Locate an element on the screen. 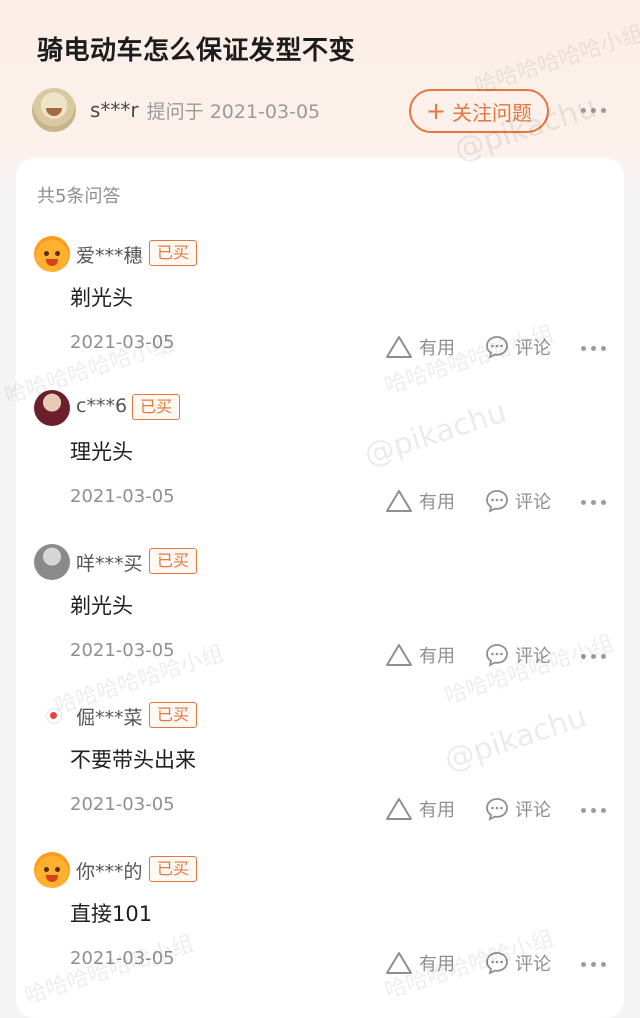 The width and height of the screenshot is (640, 1018). answers-count: 共5条问答 is located at coordinates (79, 196).